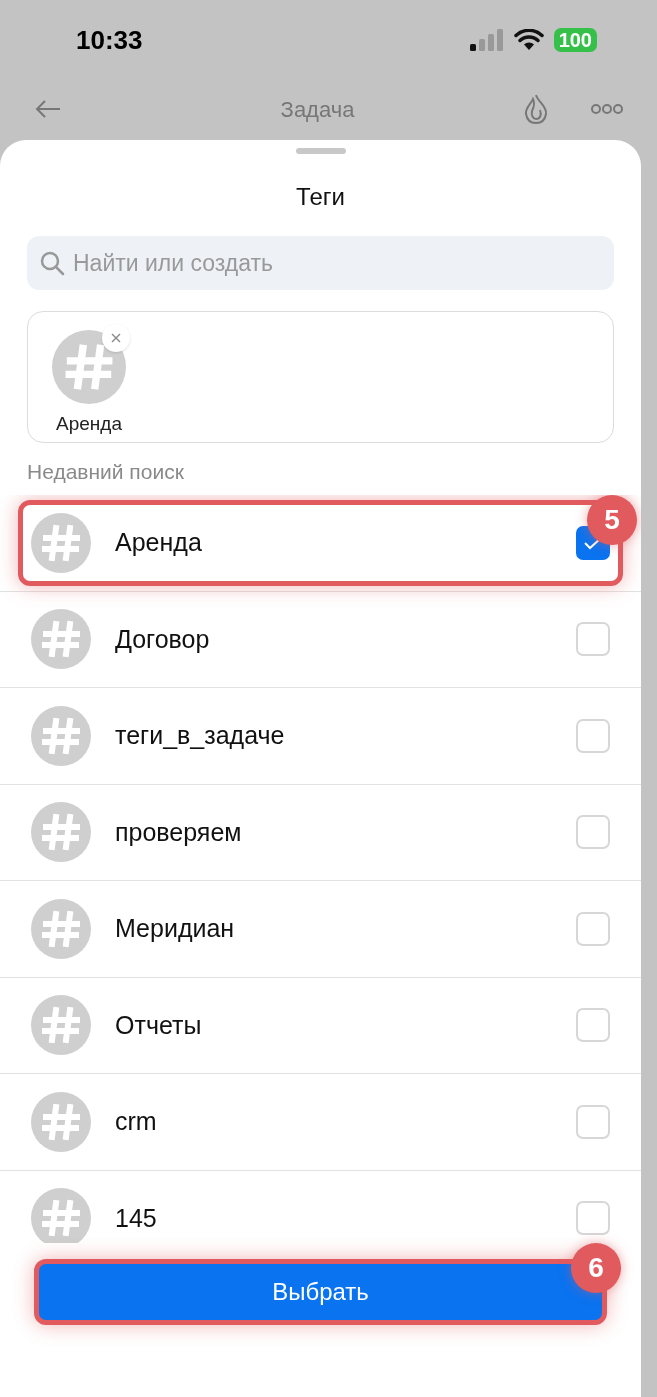 The image size is (657, 1397). Describe the element at coordinates (320, 1121) in the screenshot. I see `tag-row: crm` at that location.